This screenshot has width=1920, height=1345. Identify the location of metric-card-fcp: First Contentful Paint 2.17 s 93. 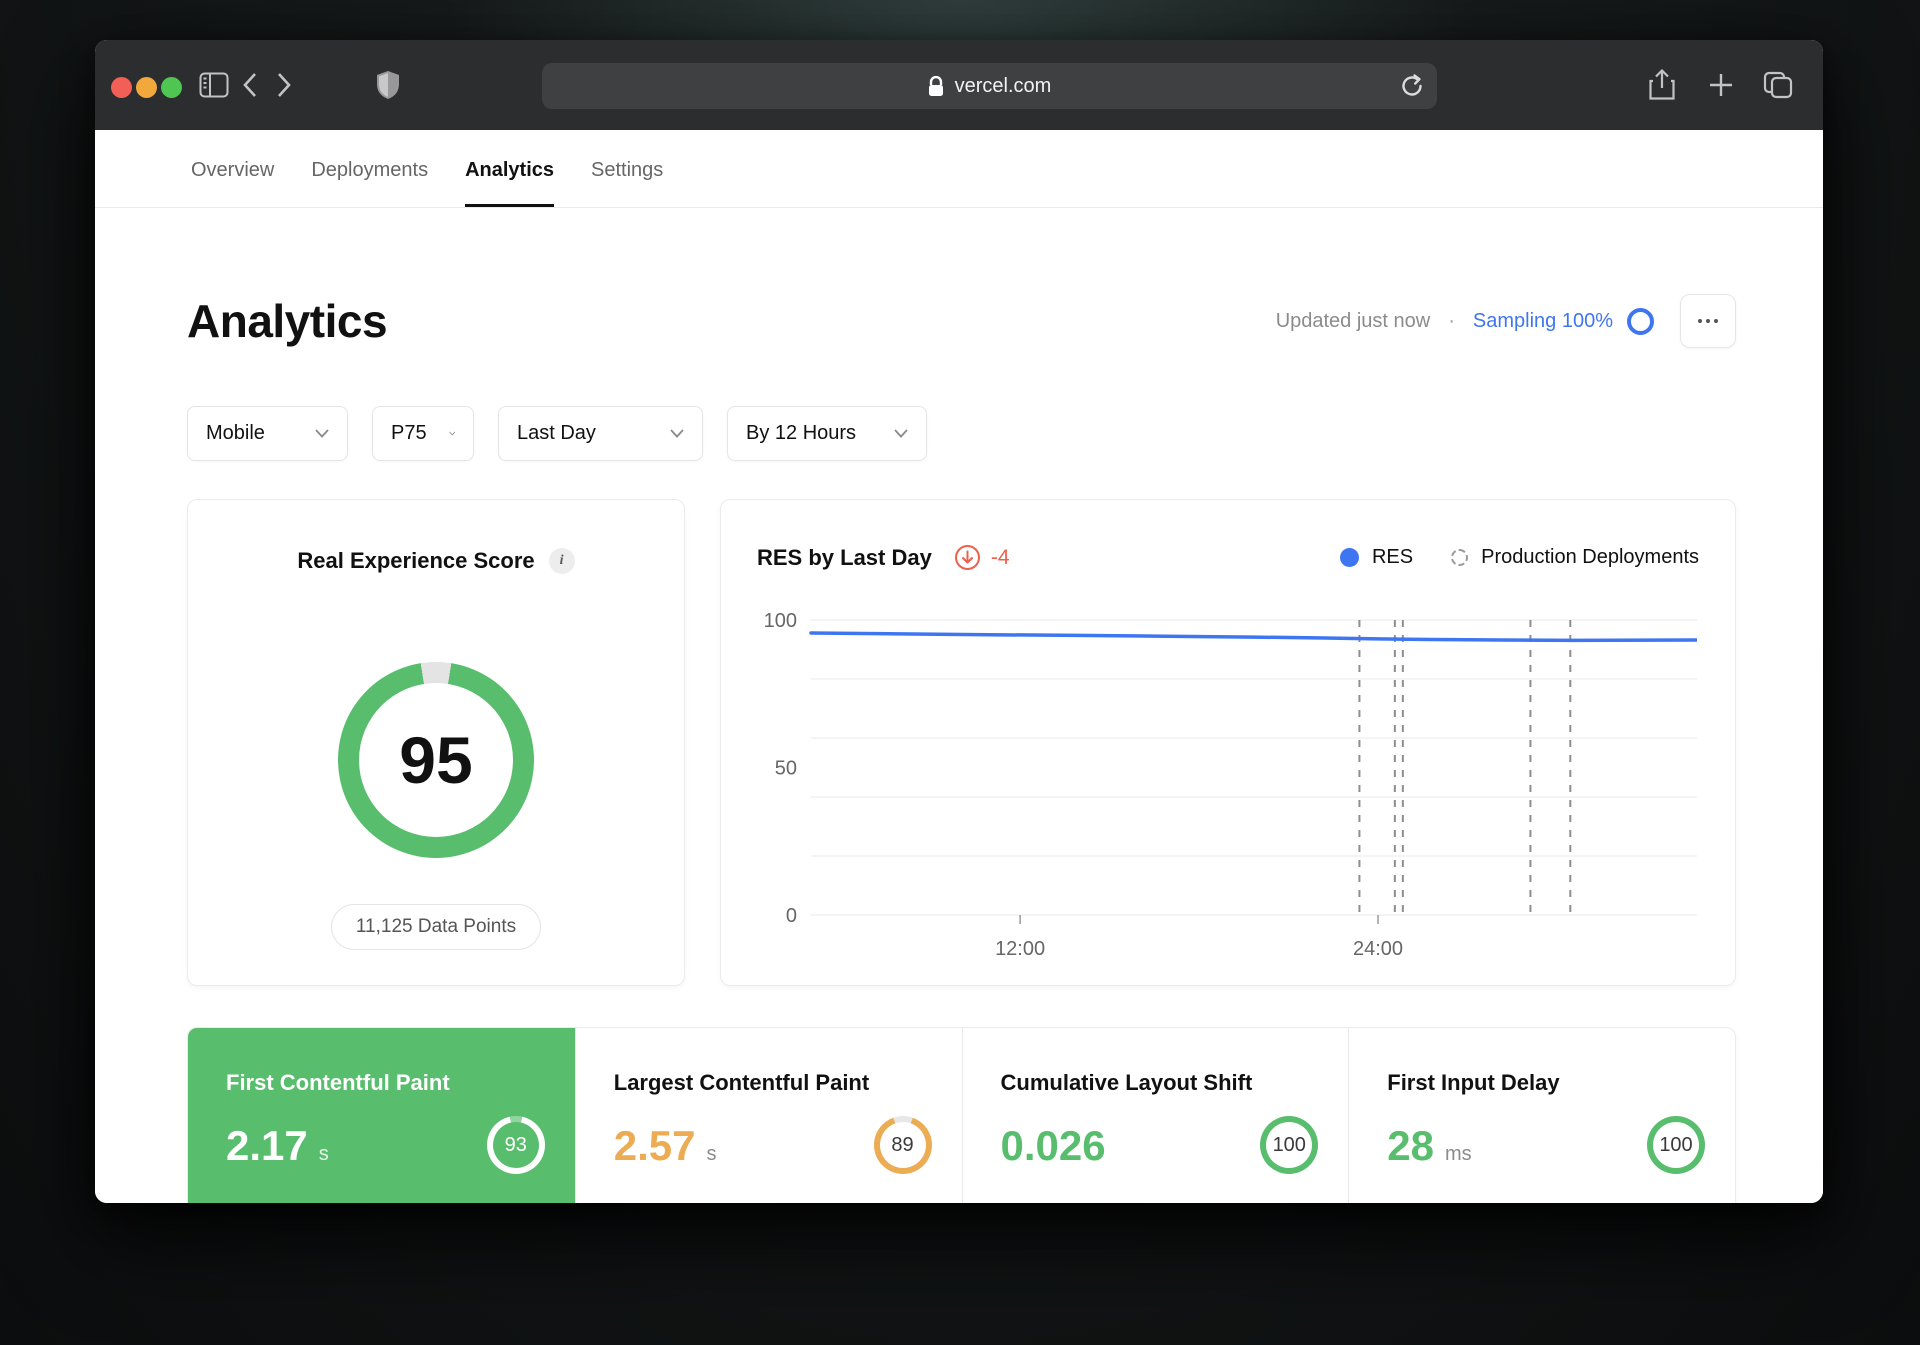
(381, 1115).